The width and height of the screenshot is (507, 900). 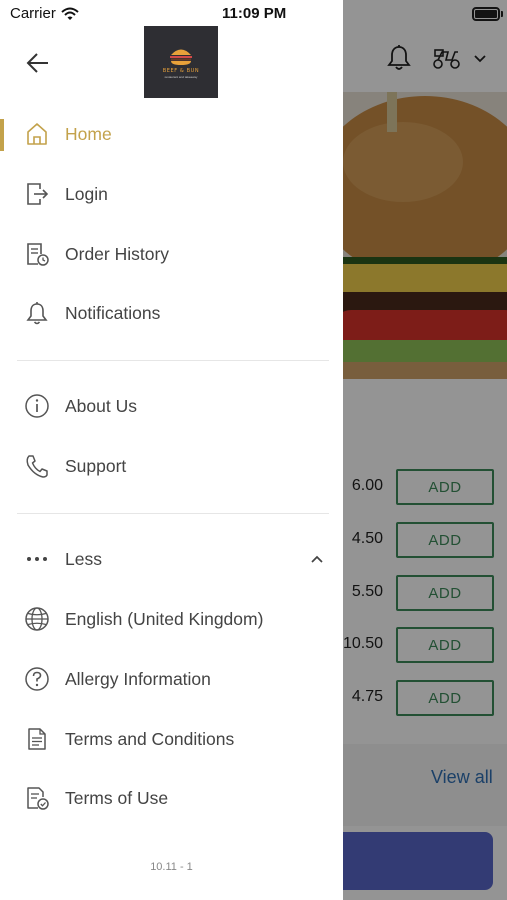 I want to click on menu-item-home: Home, so click(x=171, y=135).